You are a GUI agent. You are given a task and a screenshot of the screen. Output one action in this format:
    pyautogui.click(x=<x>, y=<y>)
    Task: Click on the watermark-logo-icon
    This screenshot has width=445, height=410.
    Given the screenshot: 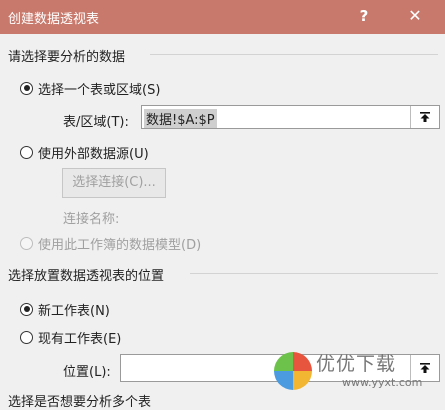 What is the action you would take?
    pyautogui.click(x=293, y=371)
    